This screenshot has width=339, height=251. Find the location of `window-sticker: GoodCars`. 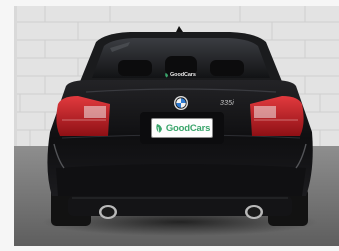

window-sticker: GoodCars is located at coordinates (182, 75).